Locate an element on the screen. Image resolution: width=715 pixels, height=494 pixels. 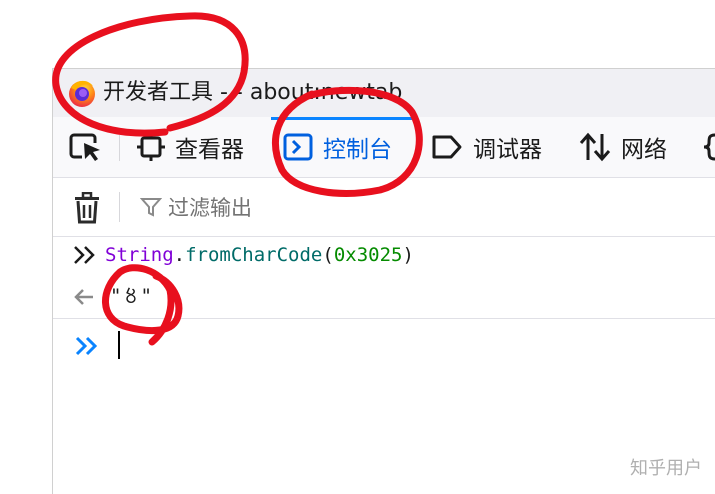
code-open-paren: ( is located at coordinates (328, 255).